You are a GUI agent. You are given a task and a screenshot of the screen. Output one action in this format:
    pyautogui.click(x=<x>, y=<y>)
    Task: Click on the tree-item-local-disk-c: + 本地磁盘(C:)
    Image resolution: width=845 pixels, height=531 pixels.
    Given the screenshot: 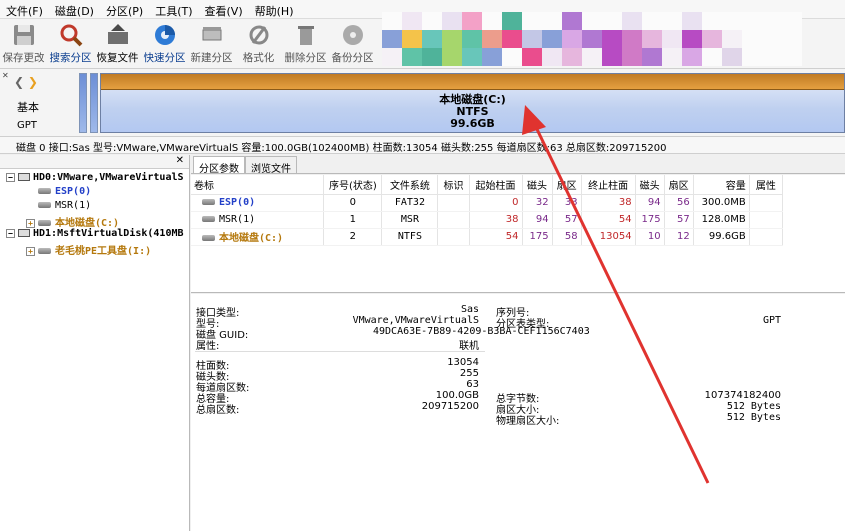 What is the action you would take?
    pyautogui.click(x=72, y=221)
    